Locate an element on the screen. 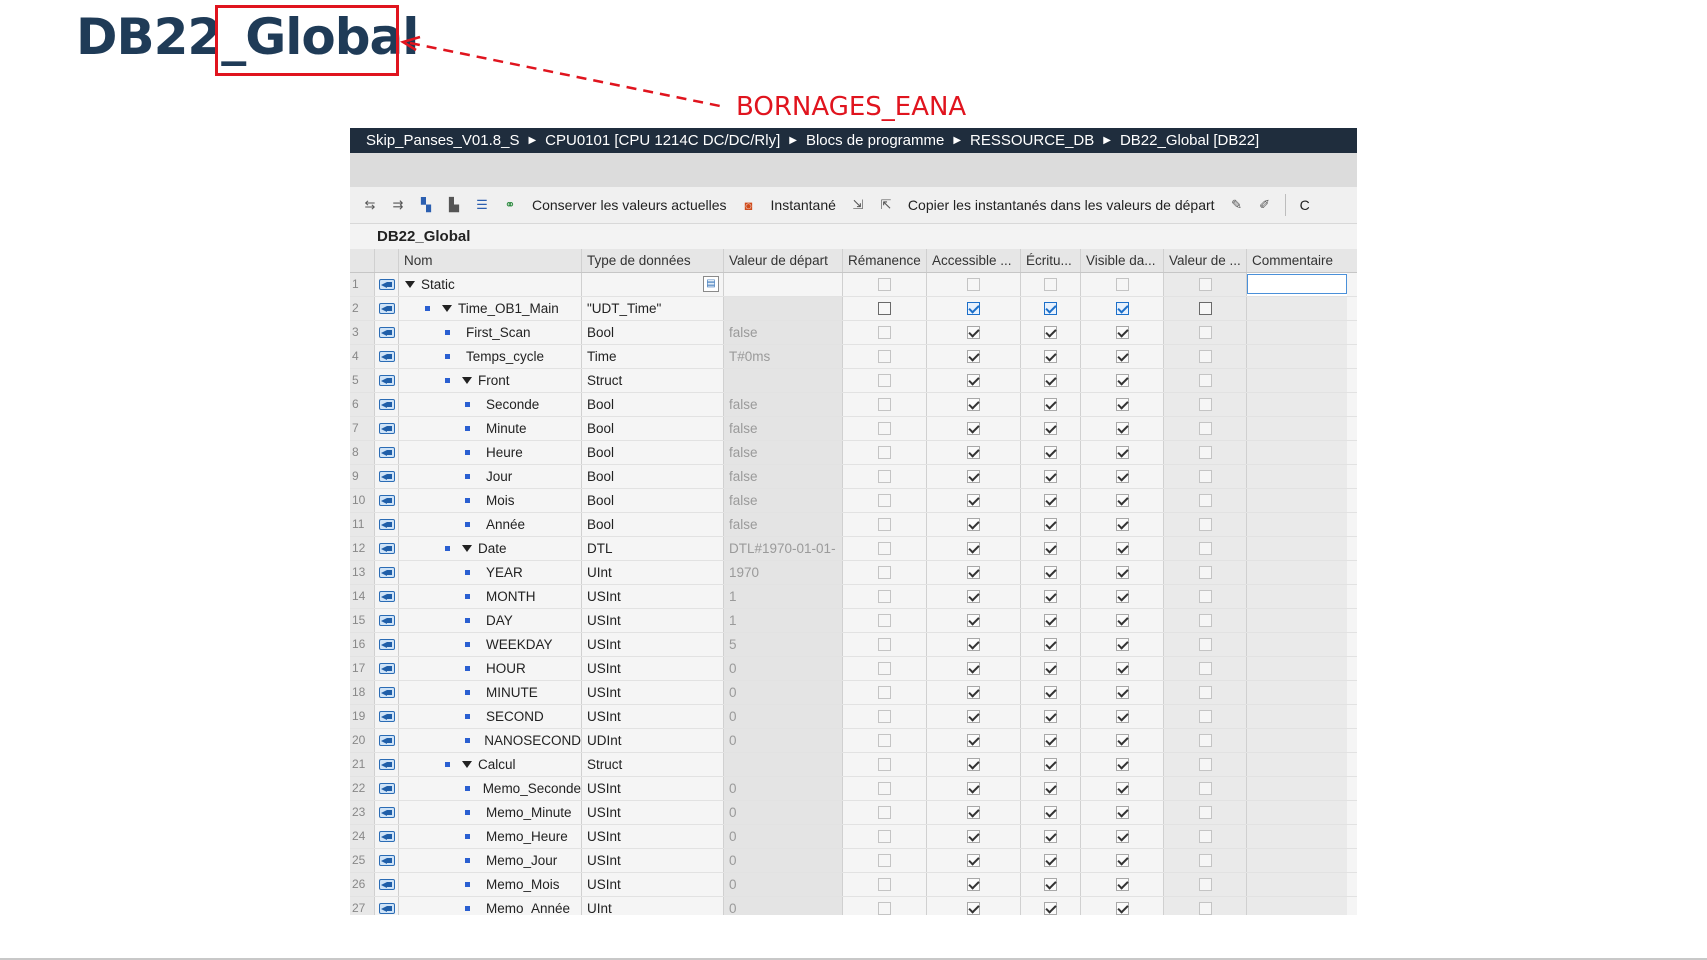  row-name-cell: Heure is located at coordinates (490, 452).